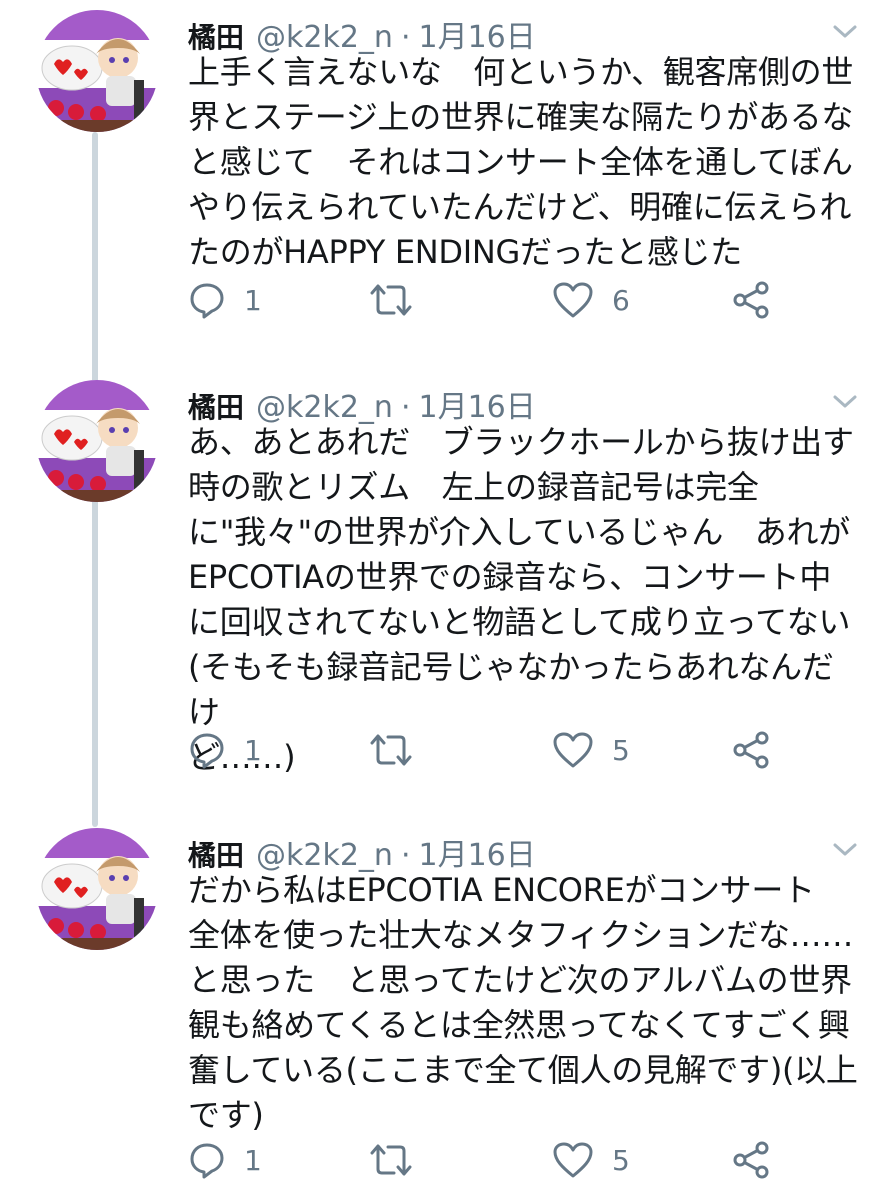 This screenshot has width=886, height=1200. What do you see at coordinates (621, 300) in the screenshot?
I see `like-count: 6` at bounding box center [621, 300].